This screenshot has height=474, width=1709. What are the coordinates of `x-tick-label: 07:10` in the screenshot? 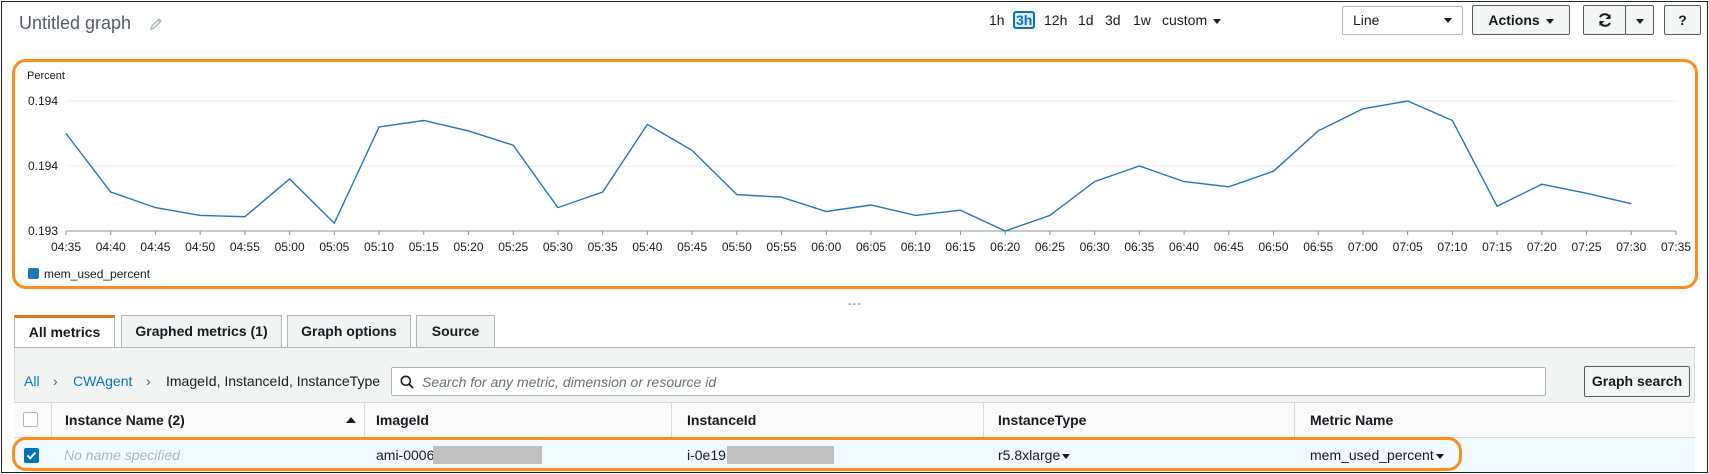 It's located at (1452, 247).